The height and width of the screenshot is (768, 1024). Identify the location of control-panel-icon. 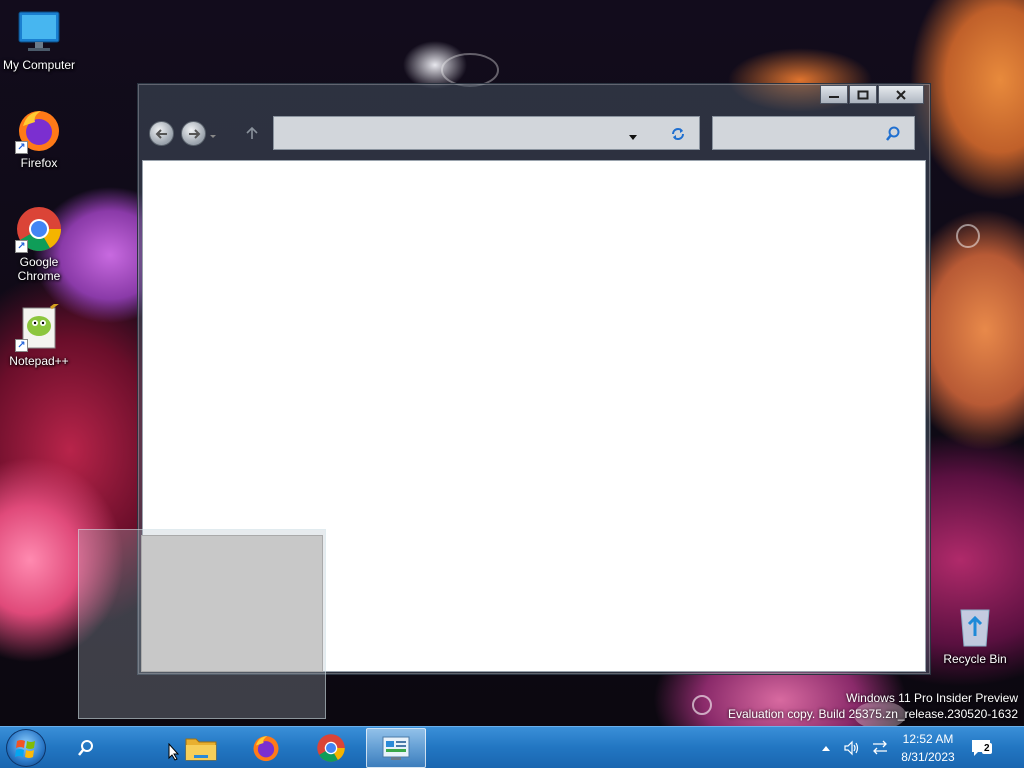
(396, 748).